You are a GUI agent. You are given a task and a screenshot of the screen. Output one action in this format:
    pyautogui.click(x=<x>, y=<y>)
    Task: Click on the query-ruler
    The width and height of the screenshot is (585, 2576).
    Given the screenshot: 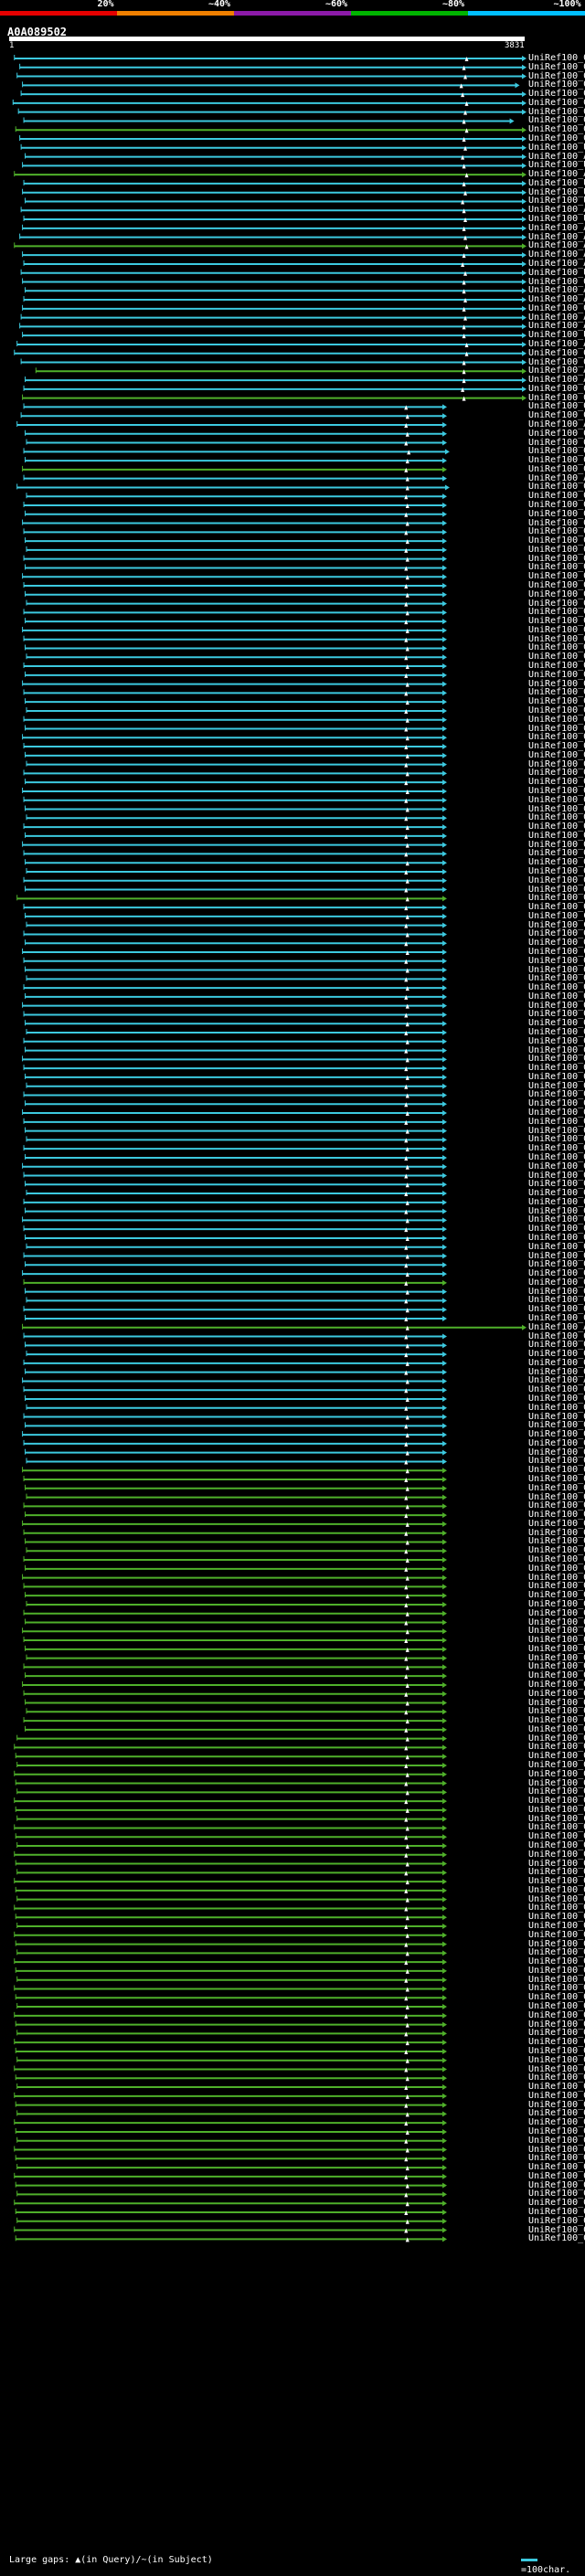 What is the action you would take?
    pyautogui.click(x=267, y=39)
    